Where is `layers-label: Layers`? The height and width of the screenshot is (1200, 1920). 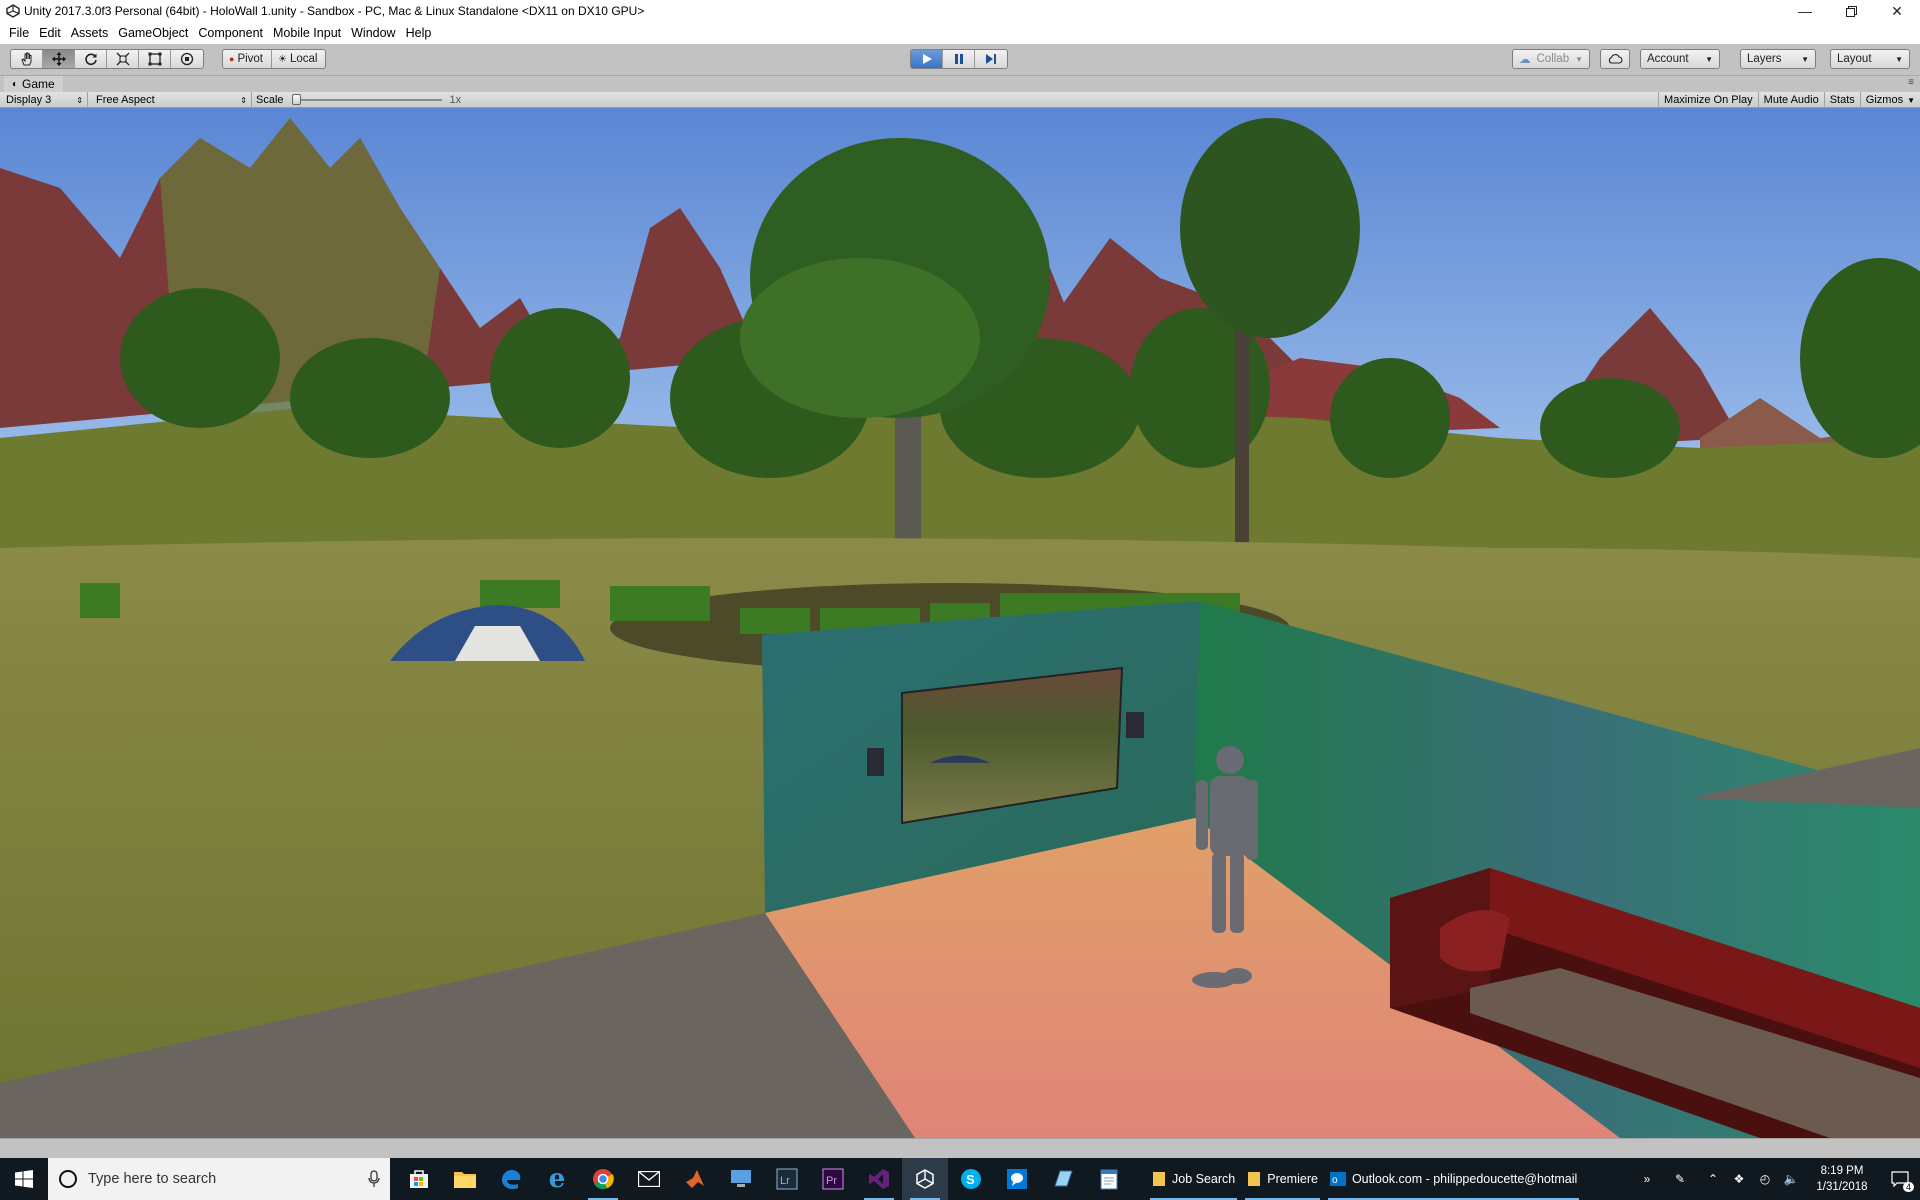 layers-label: Layers is located at coordinates (1764, 59).